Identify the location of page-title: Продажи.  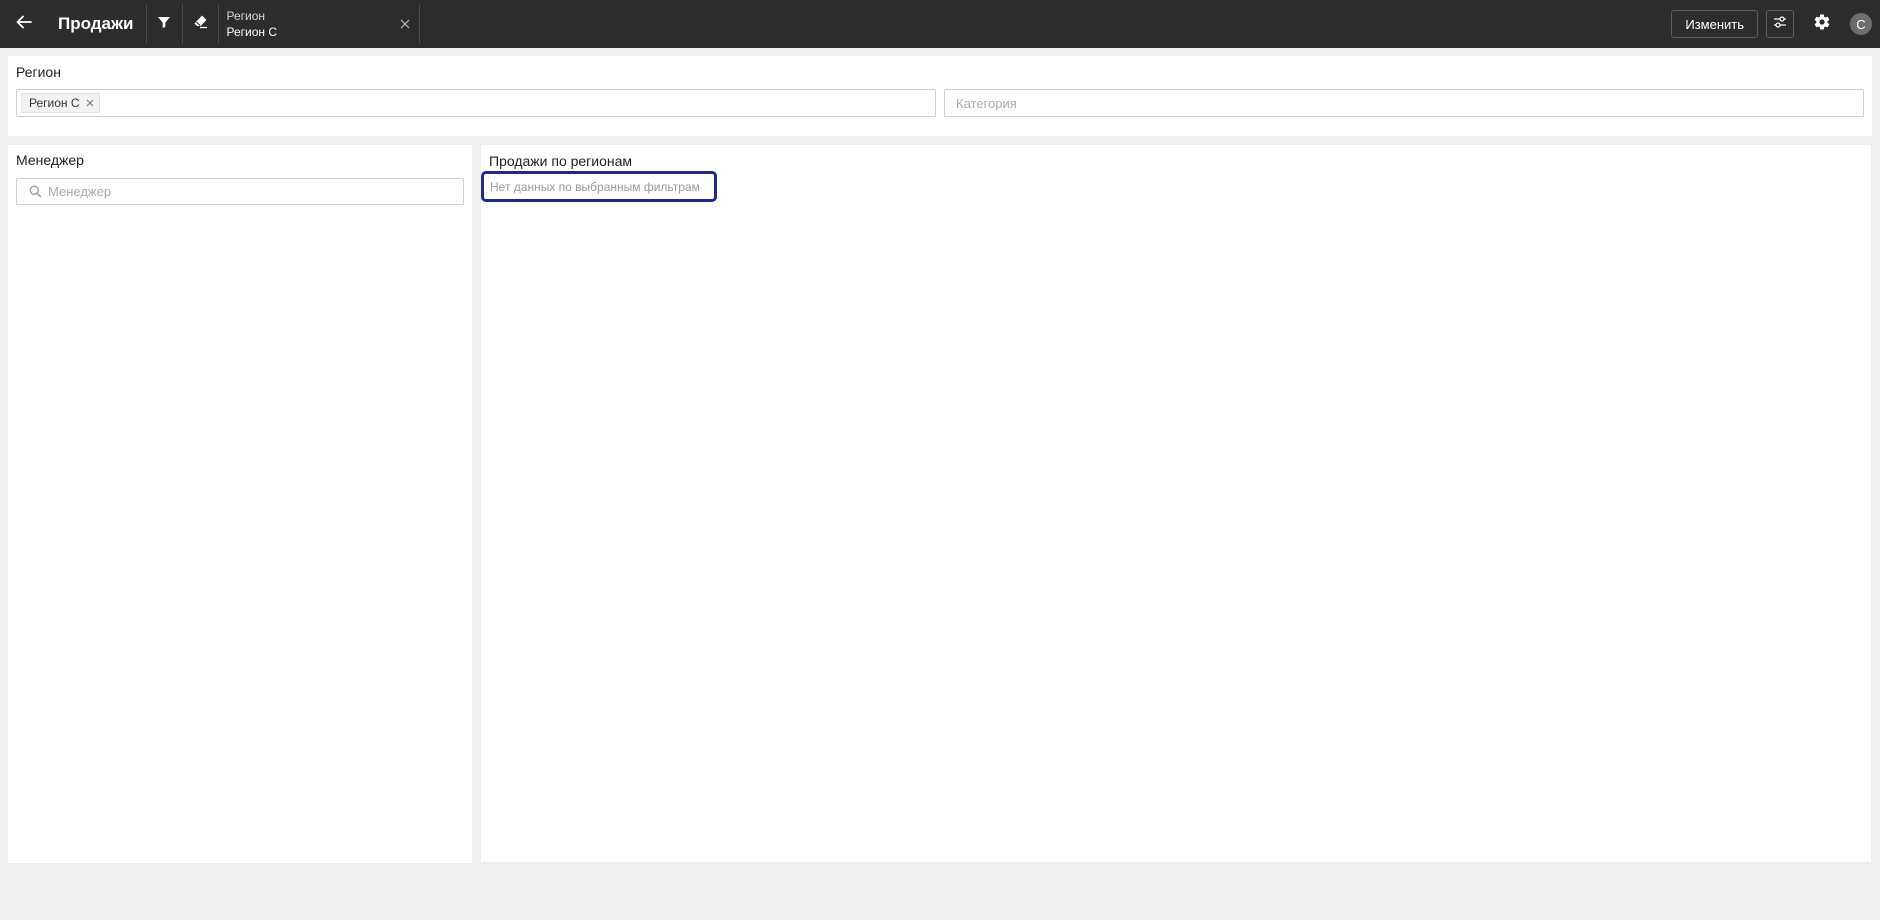
(96, 23).